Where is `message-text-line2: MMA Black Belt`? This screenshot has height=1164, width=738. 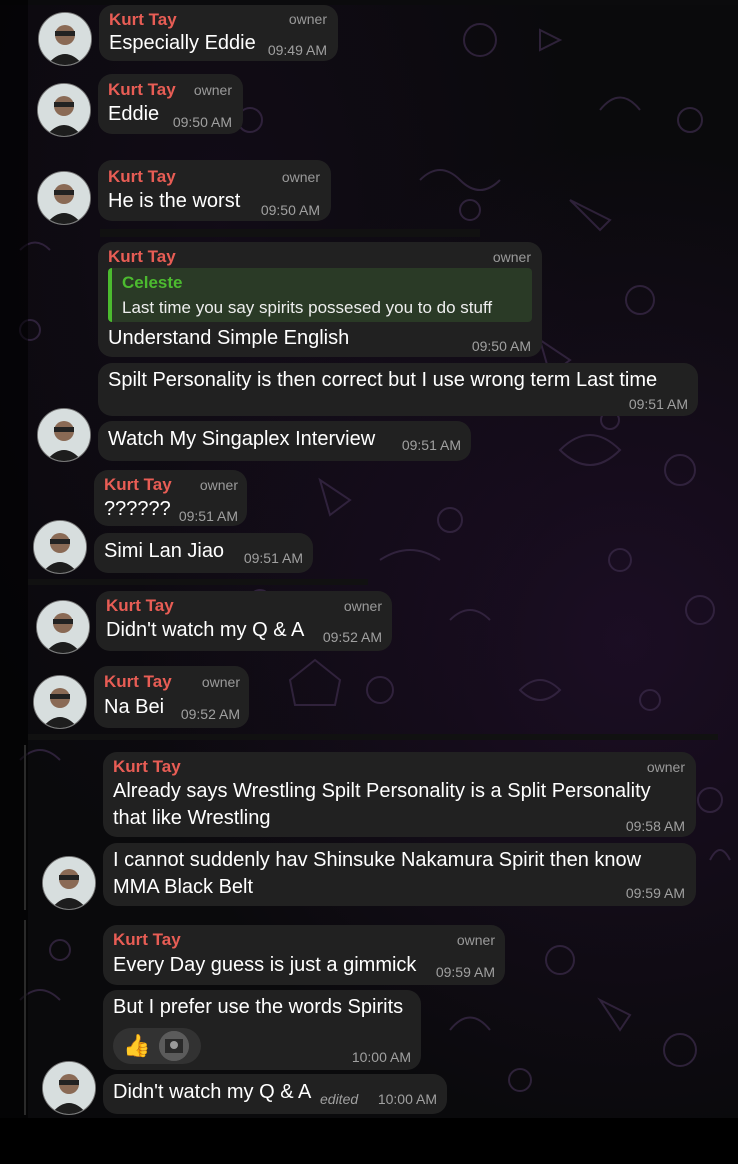 message-text-line2: MMA Black Belt is located at coordinates (183, 887).